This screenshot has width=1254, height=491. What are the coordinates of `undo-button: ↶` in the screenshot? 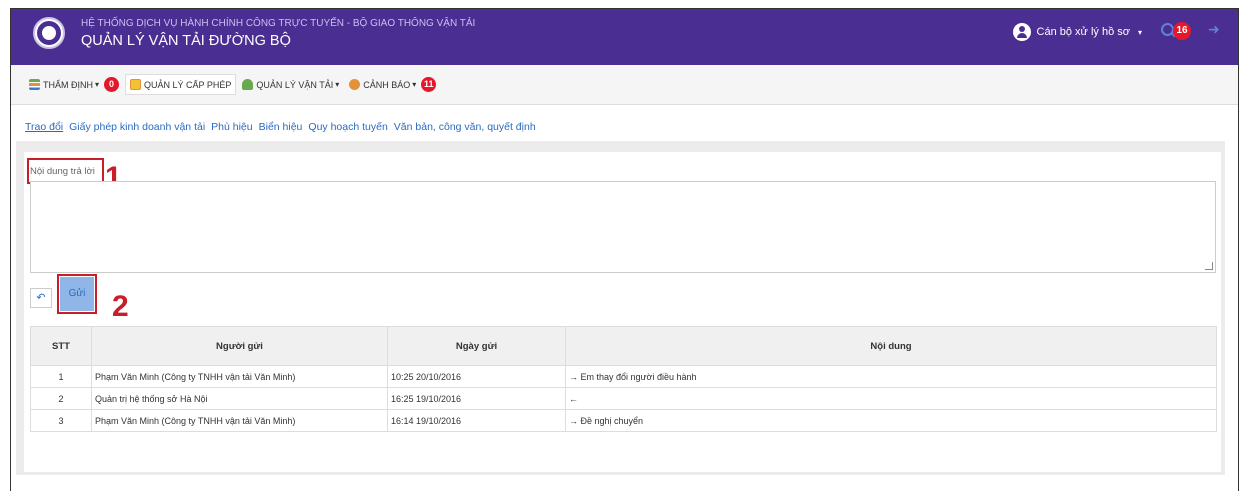 It's located at (41, 298).